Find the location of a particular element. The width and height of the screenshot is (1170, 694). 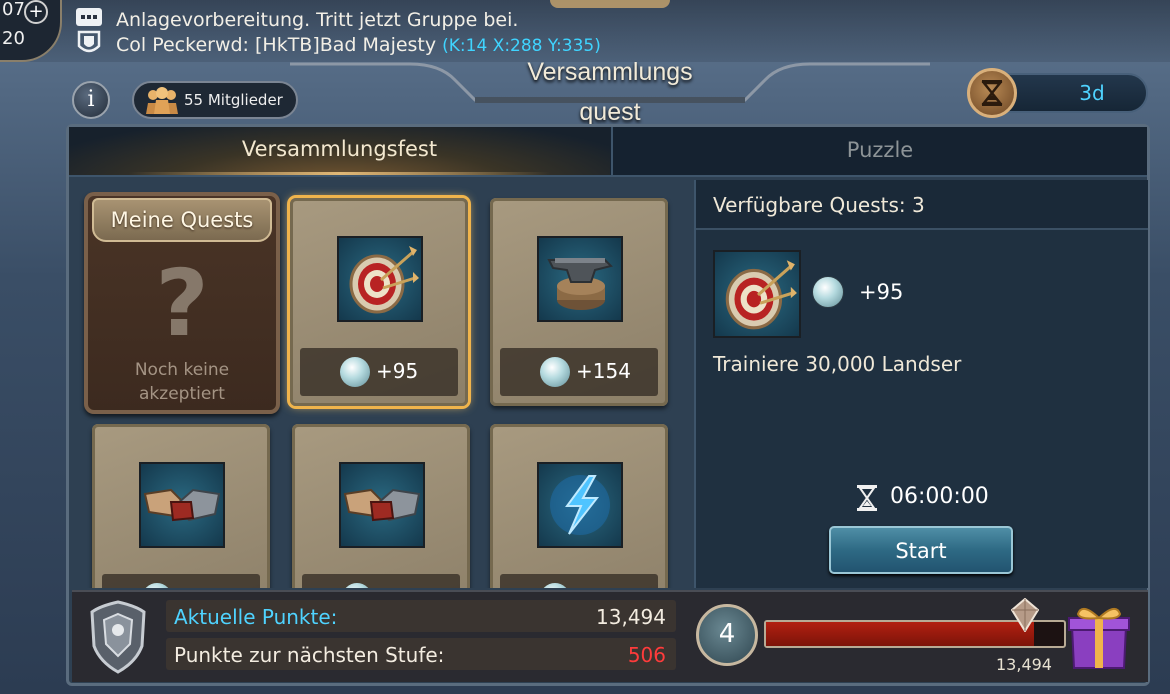

quest-reward: +95 is located at coordinates (379, 372).